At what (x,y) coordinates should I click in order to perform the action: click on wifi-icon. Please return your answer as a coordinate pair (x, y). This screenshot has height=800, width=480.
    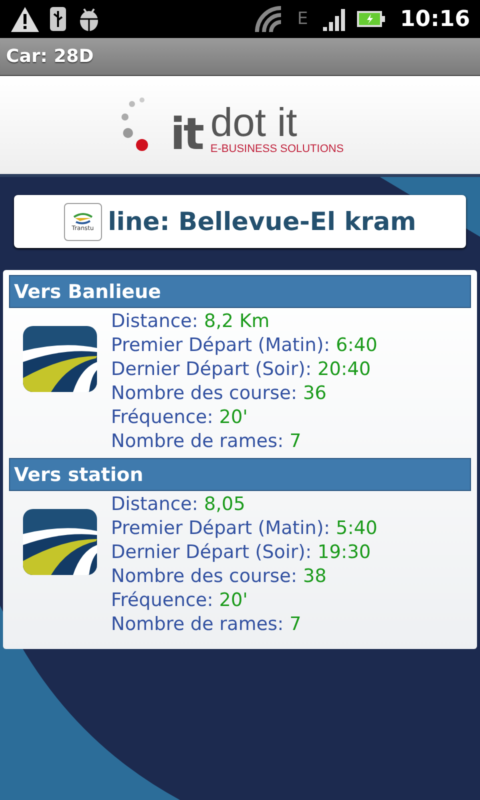
    Looking at the image, I should click on (269, 19).